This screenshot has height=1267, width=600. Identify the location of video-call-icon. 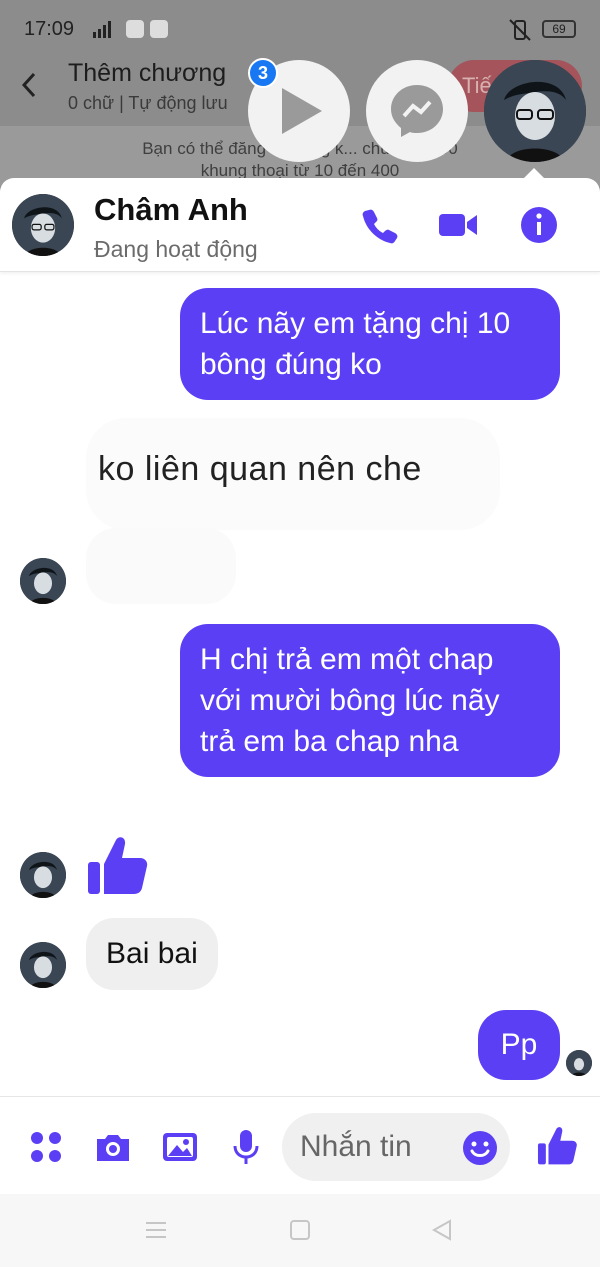
(458, 225).